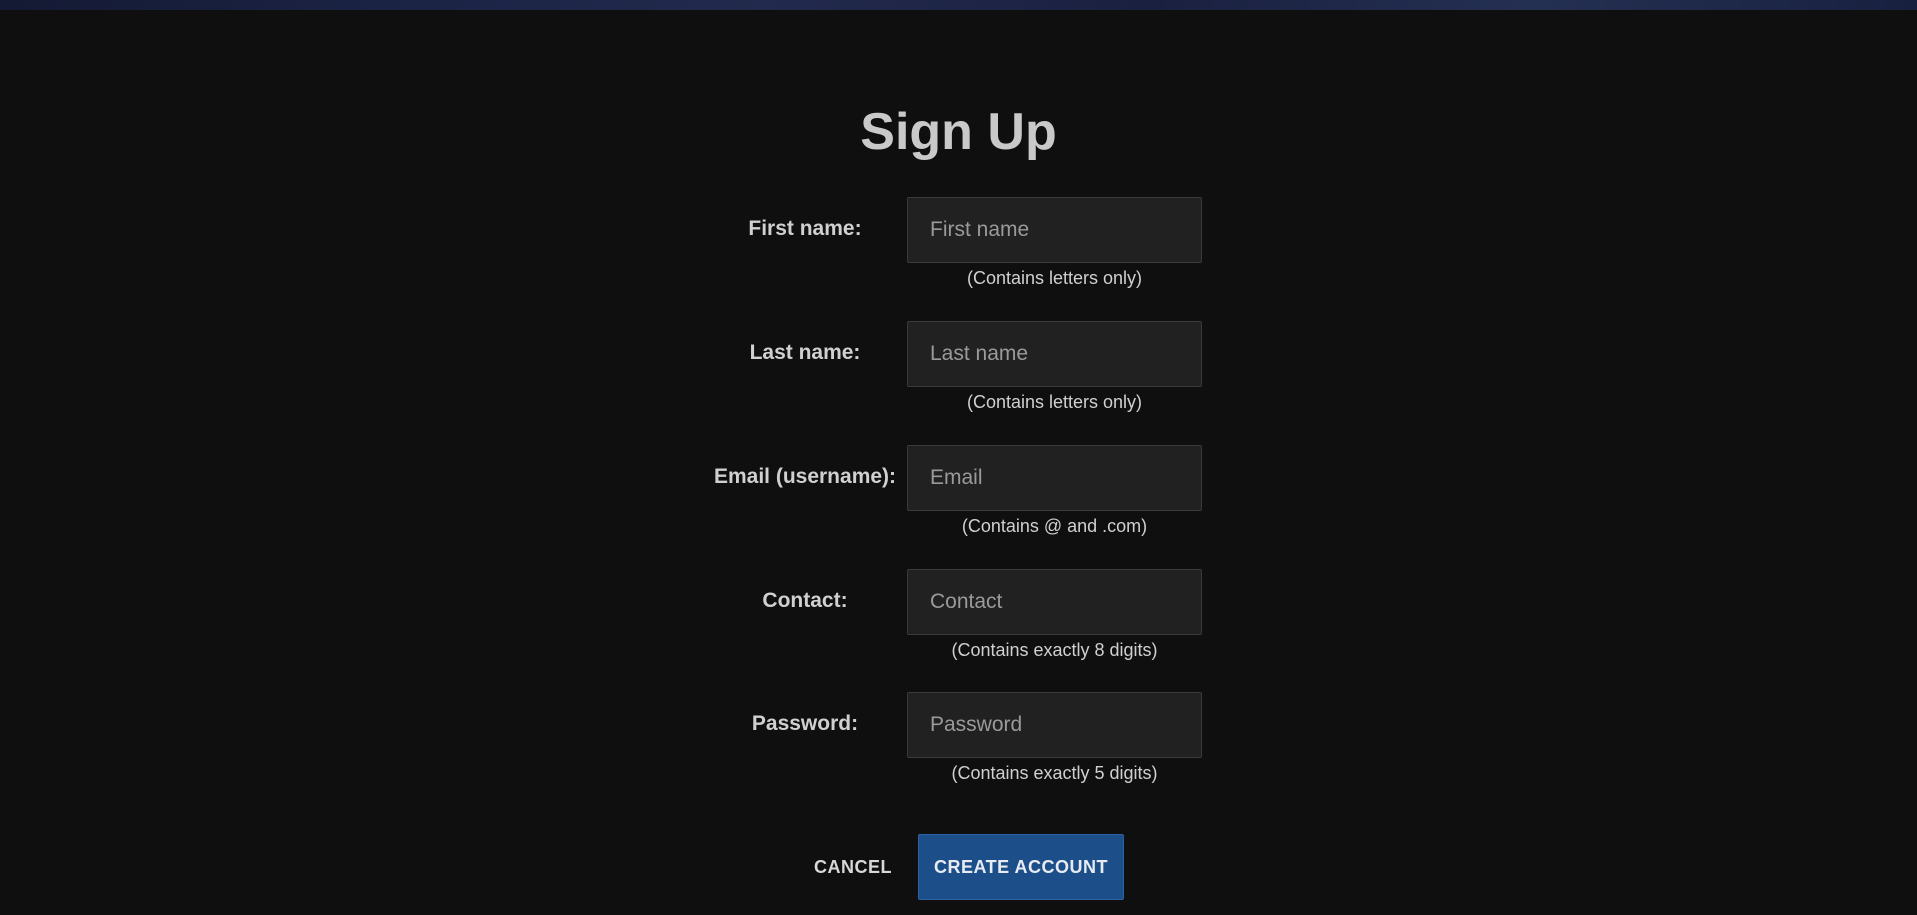 The height and width of the screenshot is (915, 1917). I want to click on first-name-input, so click(1054, 230).